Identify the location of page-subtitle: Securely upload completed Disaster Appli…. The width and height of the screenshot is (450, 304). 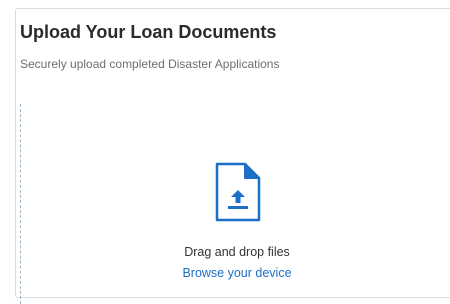
(150, 64).